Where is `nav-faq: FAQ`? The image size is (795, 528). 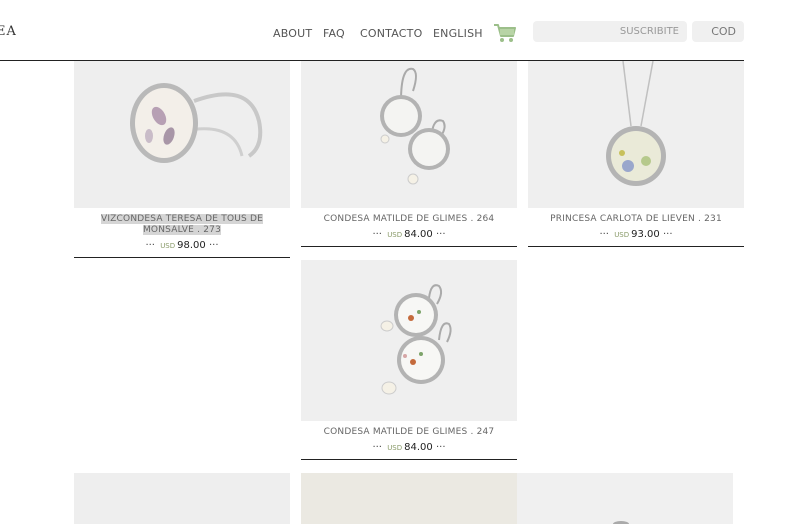
nav-faq: FAQ is located at coordinates (334, 33).